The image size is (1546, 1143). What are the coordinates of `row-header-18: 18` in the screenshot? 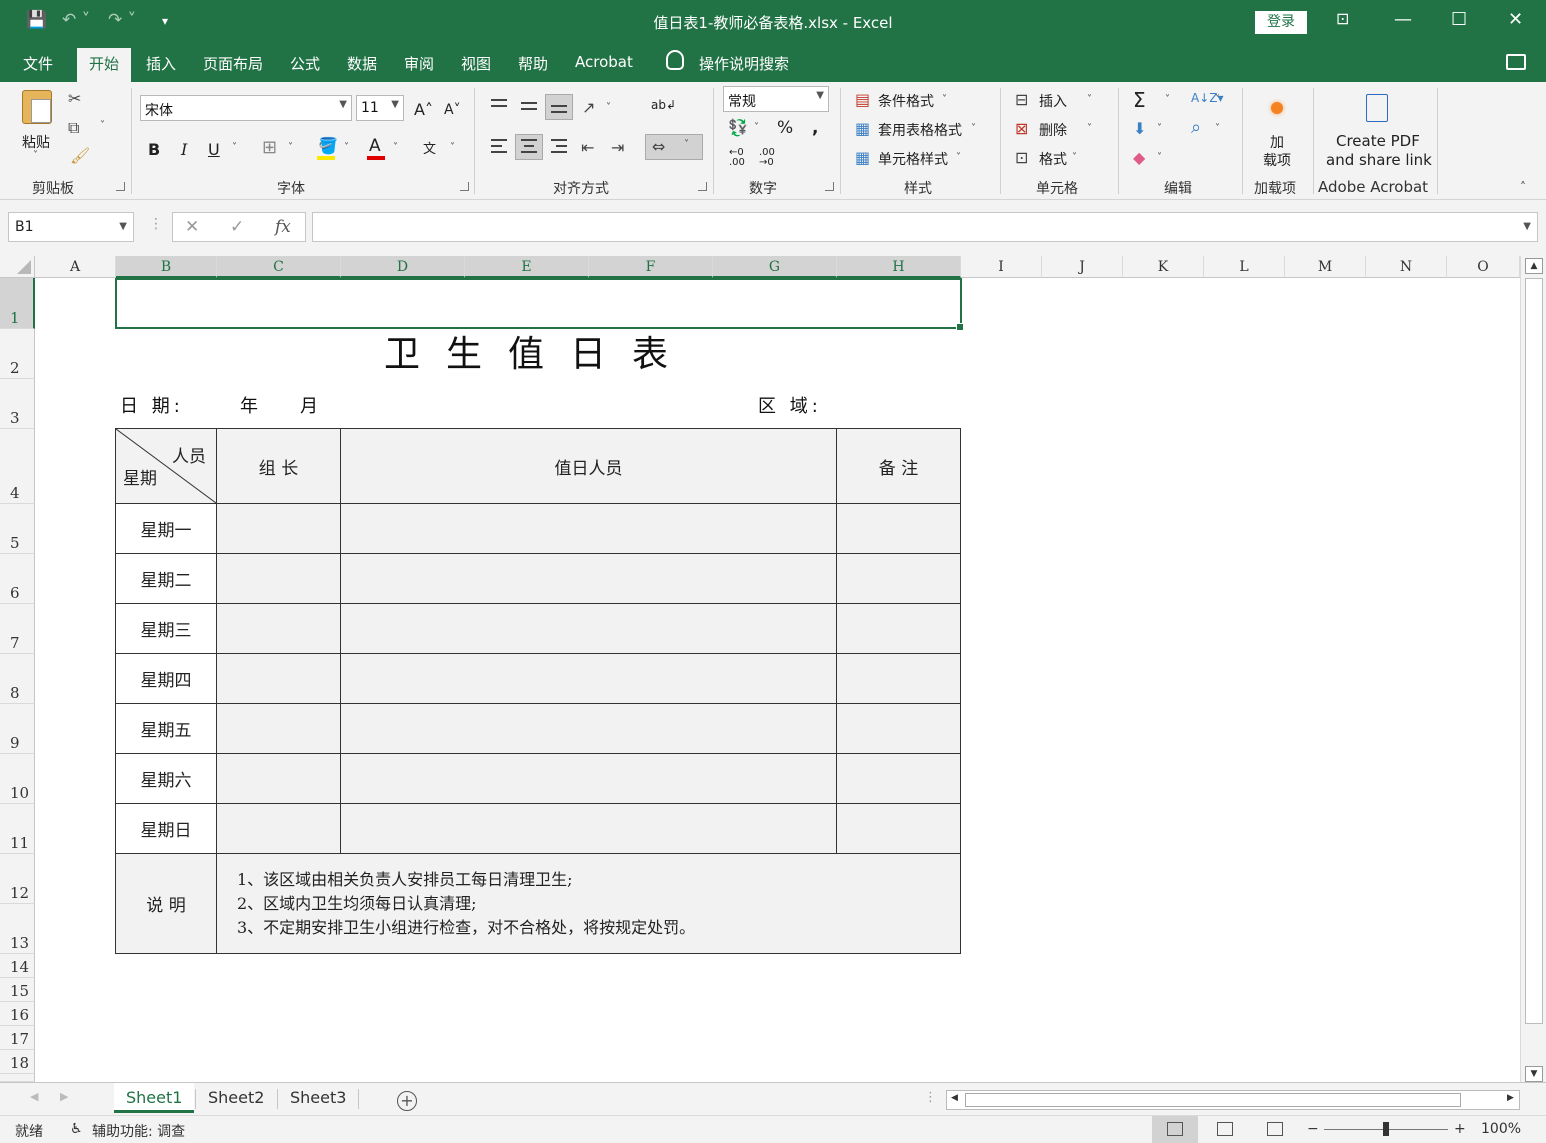 It's located at (17, 1062).